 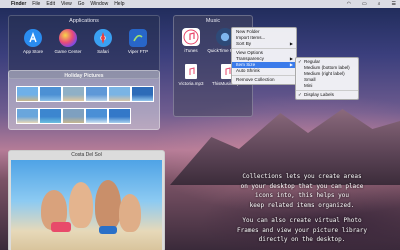 What do you see at coordinates (191, 83) in the screenshot?
I see `victoria-mp3-label: Victoria.mp3` at bounding box center [191, 83].